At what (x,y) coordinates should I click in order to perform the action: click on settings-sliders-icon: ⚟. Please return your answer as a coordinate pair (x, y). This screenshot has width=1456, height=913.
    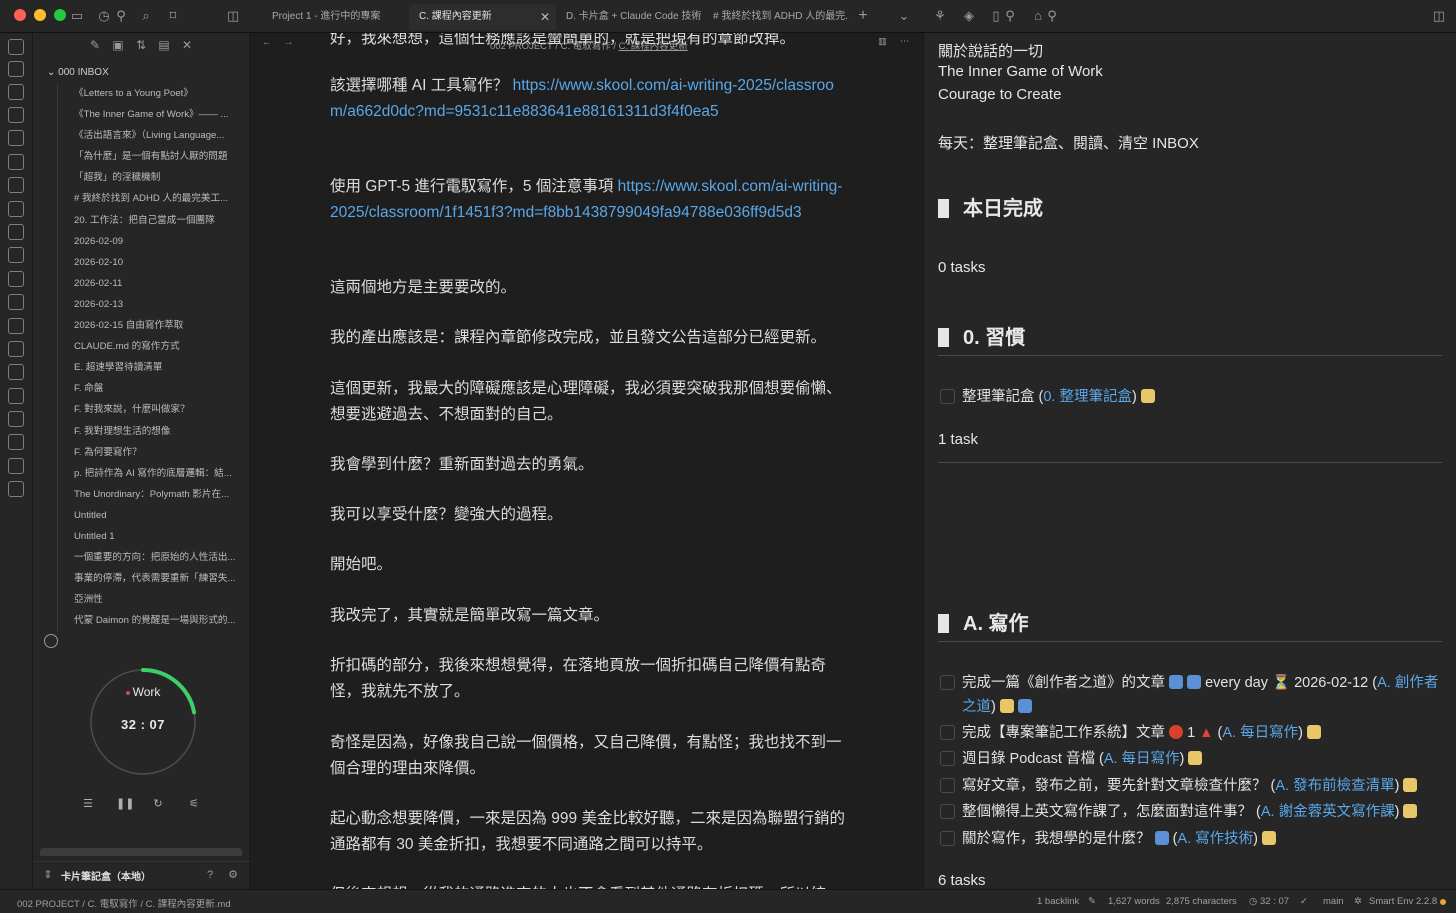
    Looking at the image, I should click on (194, 804).